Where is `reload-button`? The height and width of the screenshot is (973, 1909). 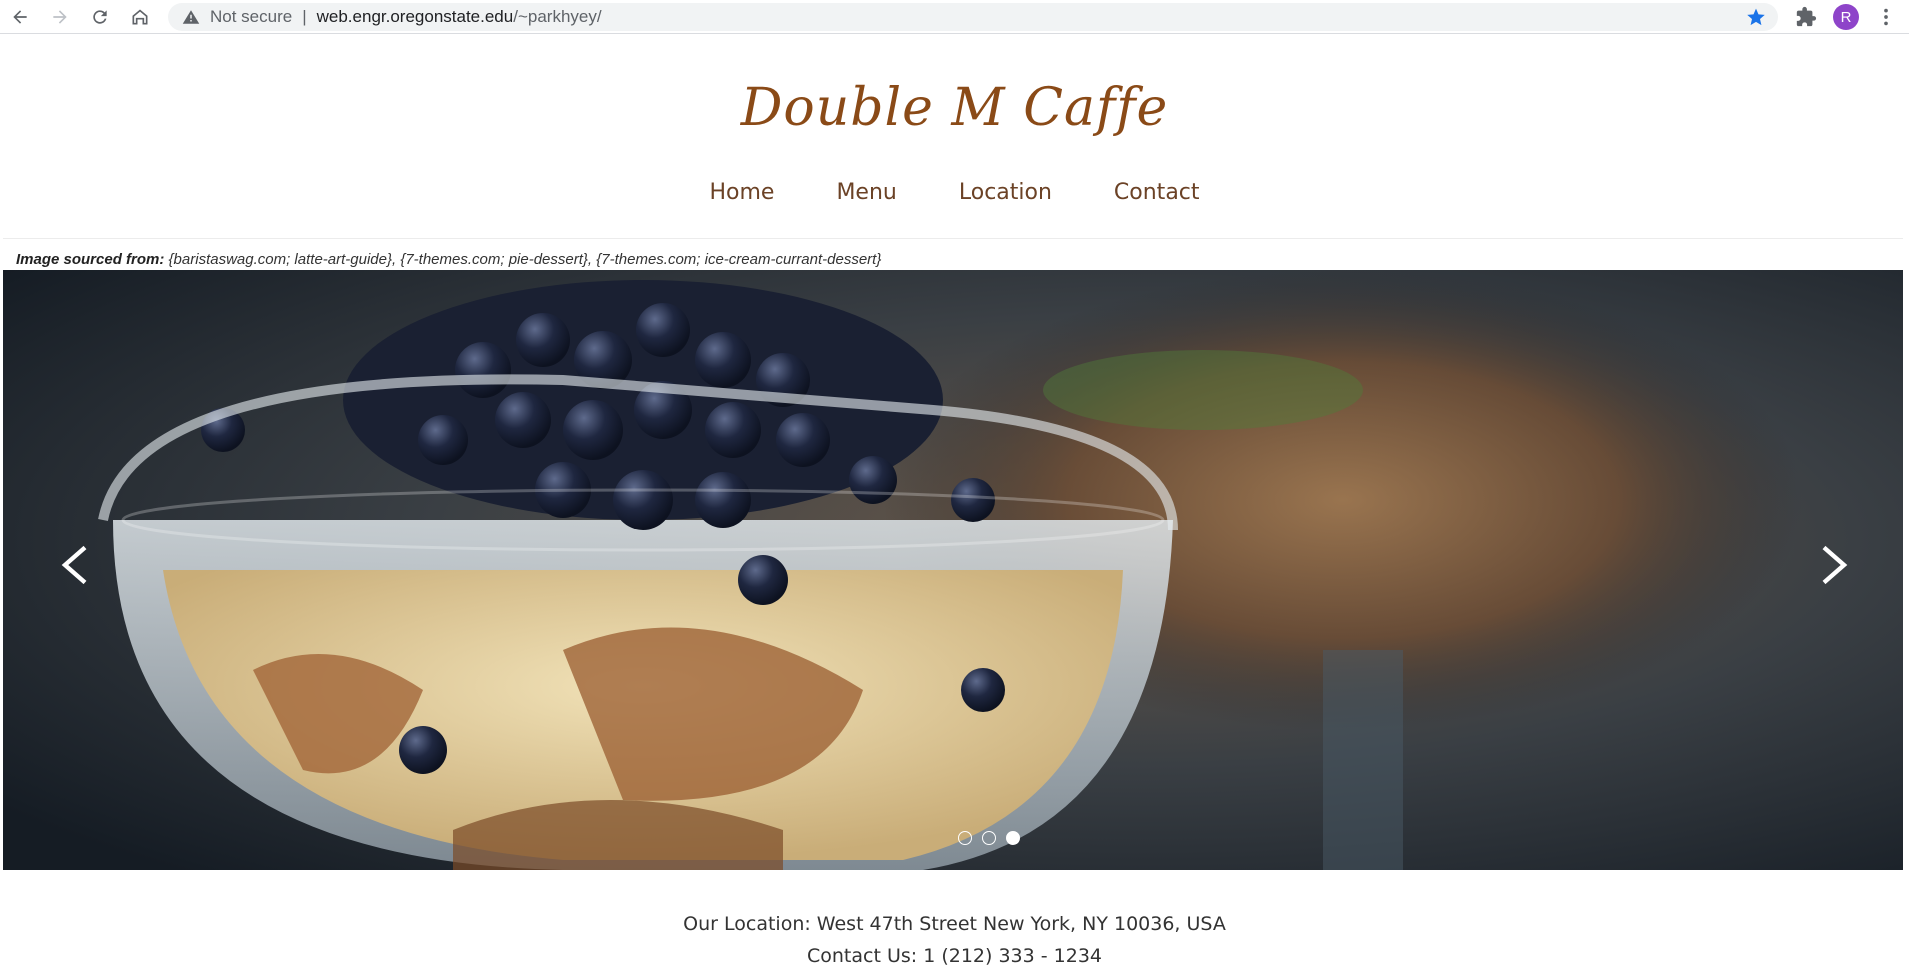 reload-button is located at coordinates (100, 17).